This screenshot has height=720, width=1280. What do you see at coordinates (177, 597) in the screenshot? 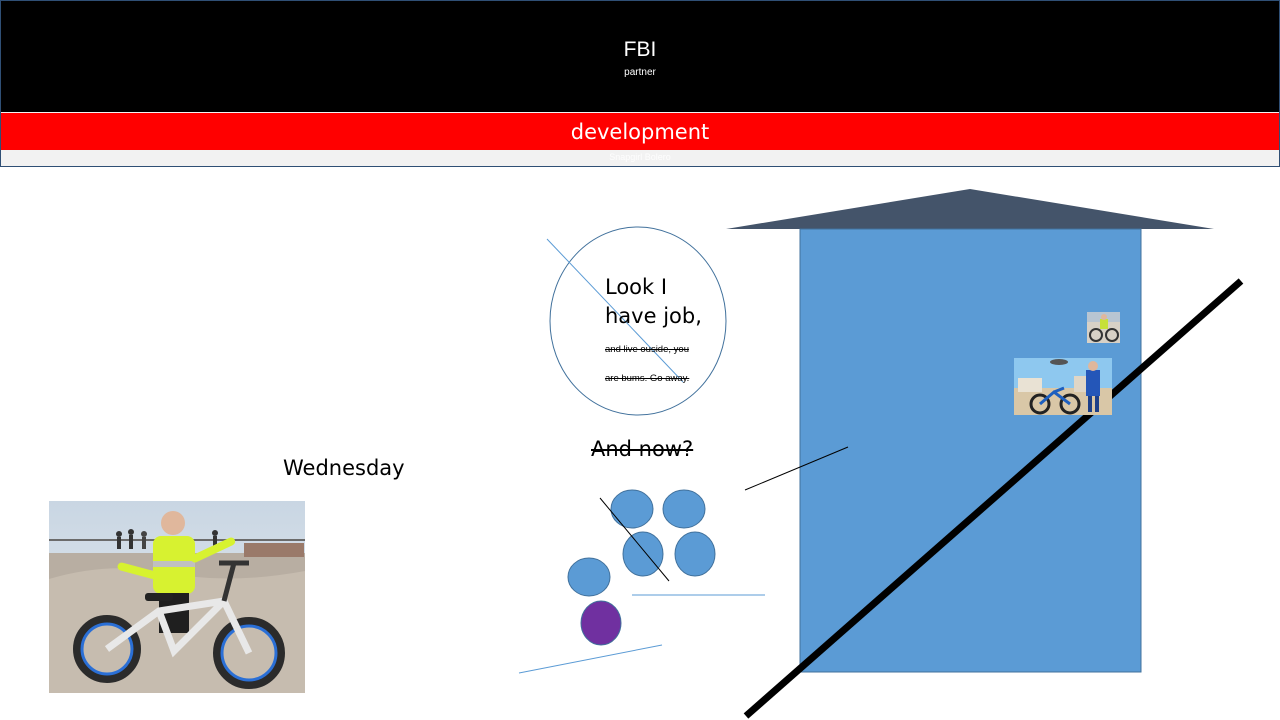
I see `police-bike-photo` at bounding box center [177, 597].